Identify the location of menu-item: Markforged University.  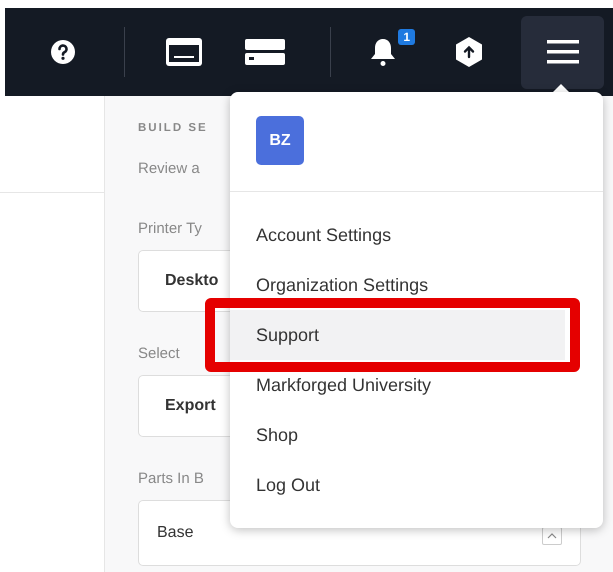
(397, 385).